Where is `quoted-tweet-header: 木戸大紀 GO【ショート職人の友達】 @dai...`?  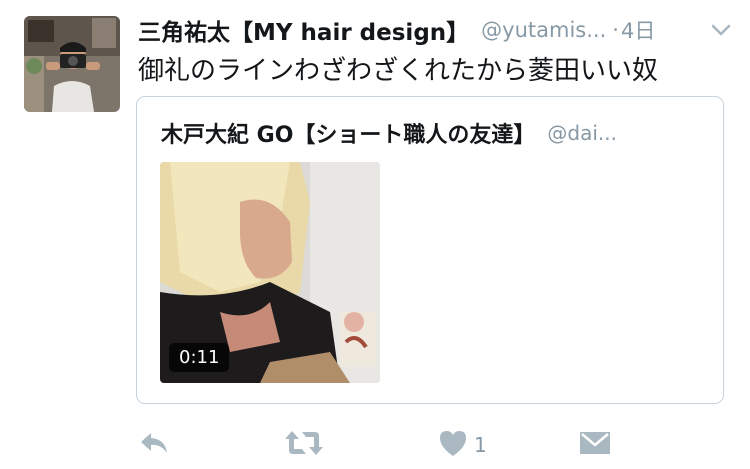 quoted-tweet-header: 木戸大紀 GO【ショート職人の友達】 @dai... is located at coordinates (389, 133).